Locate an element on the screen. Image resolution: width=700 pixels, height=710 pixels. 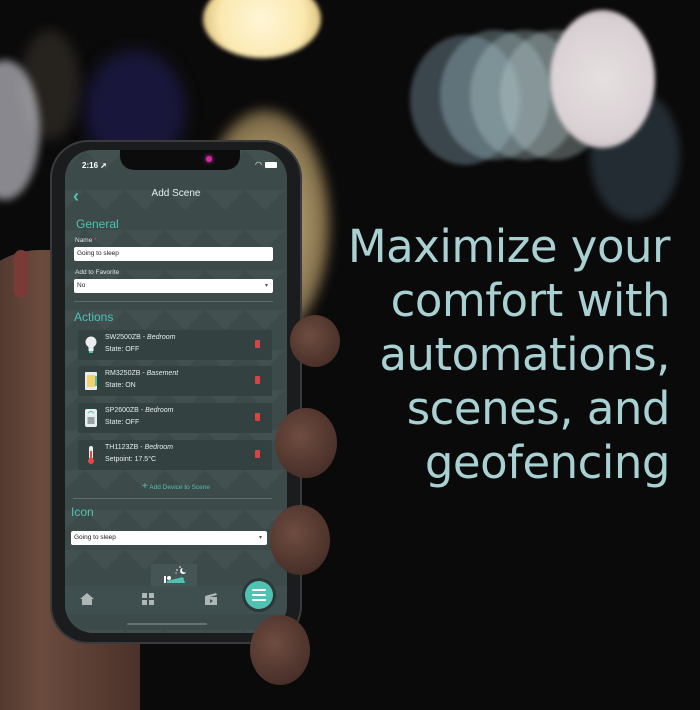
battery-icon is located at coordinates (271, 164).